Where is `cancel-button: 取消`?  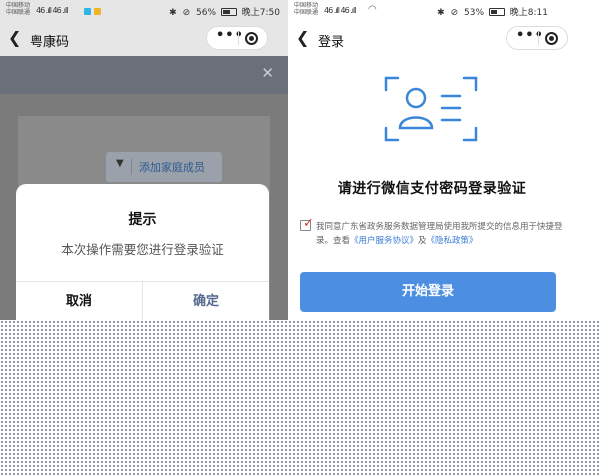
cancel-button: 取消 is located at coordinates (79, 301).